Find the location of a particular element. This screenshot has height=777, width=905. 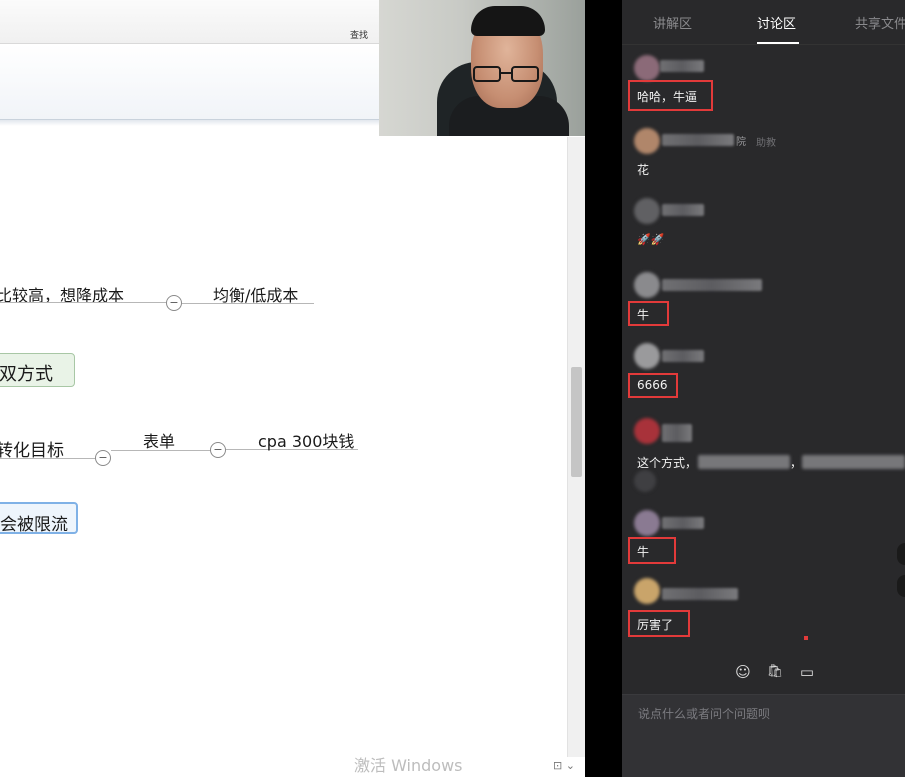

mindmap-node-method-label: 双方式 is located at coordinates (26, 374).